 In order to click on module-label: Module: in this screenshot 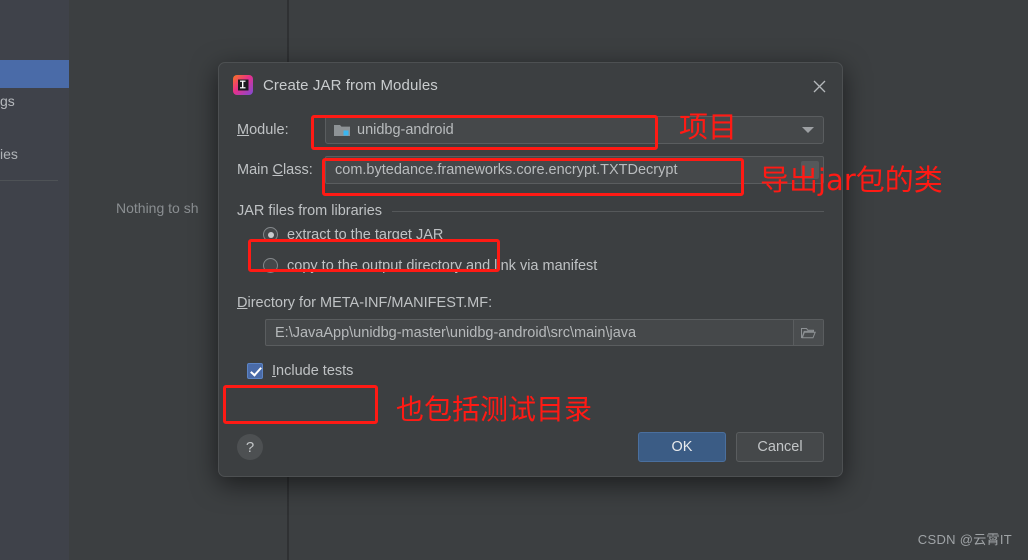, I will do `click(281, 130)`.